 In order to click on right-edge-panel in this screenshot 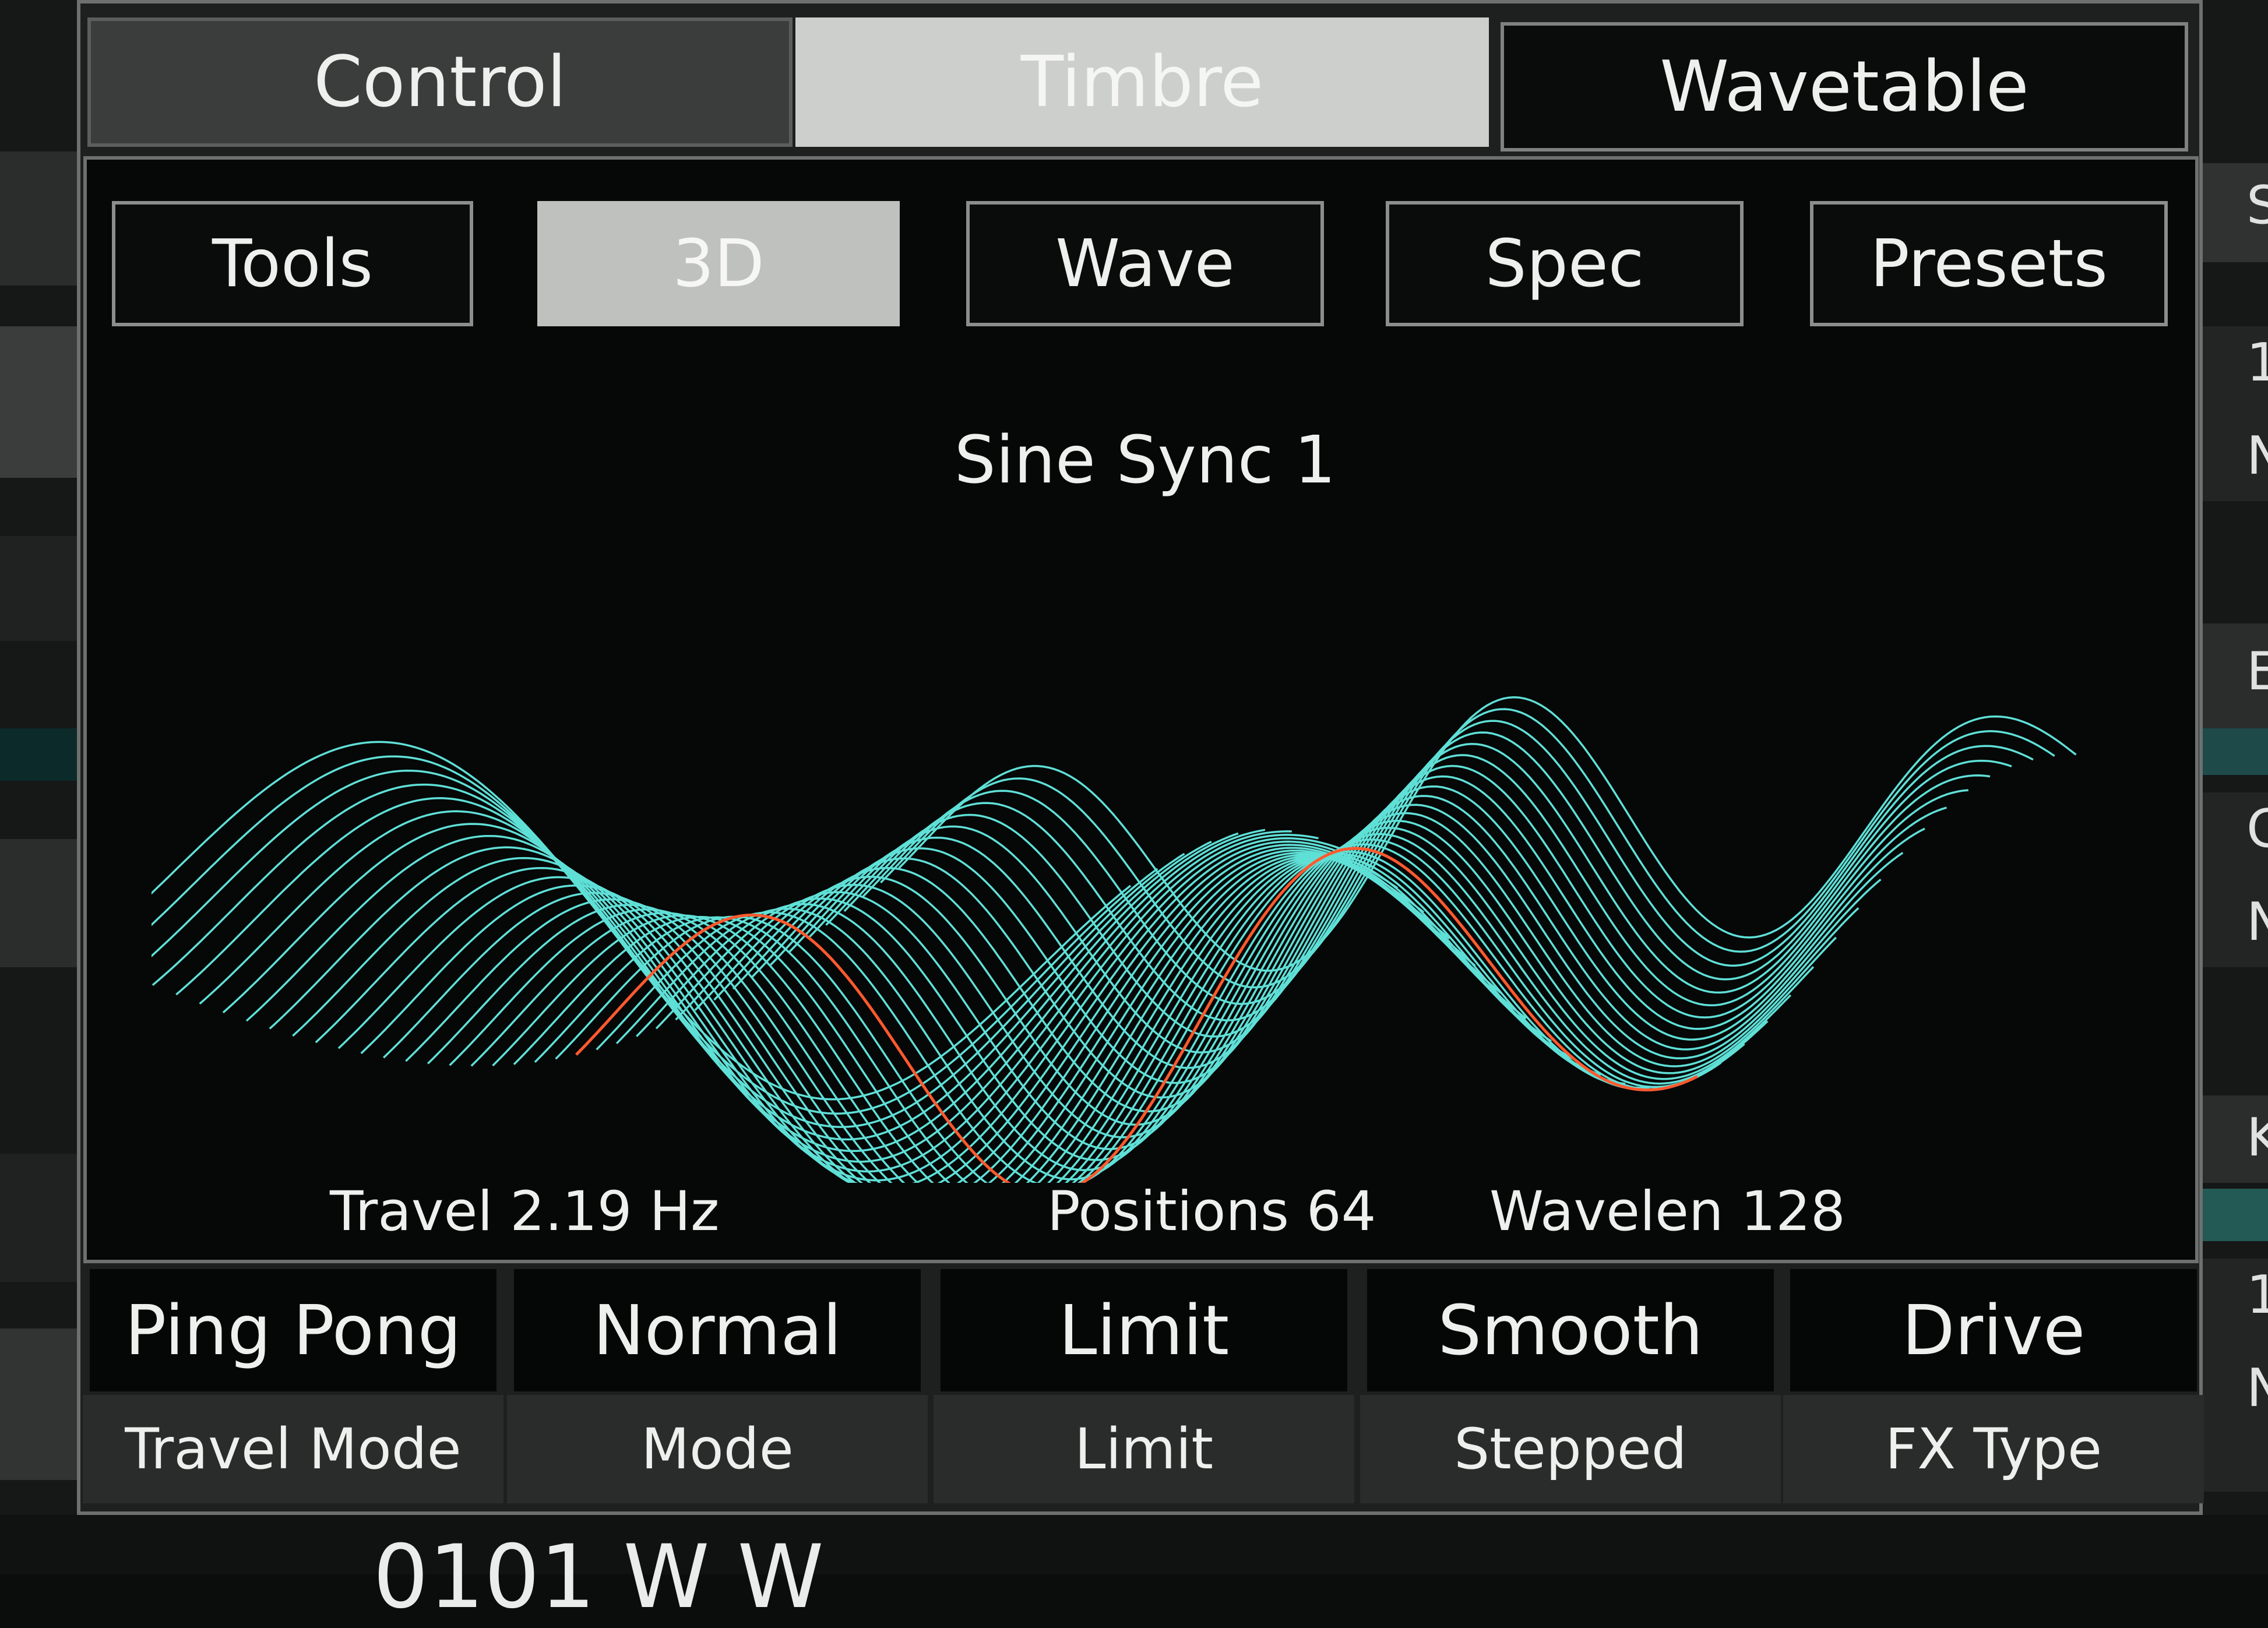, I will do `click(2235, 787)`.